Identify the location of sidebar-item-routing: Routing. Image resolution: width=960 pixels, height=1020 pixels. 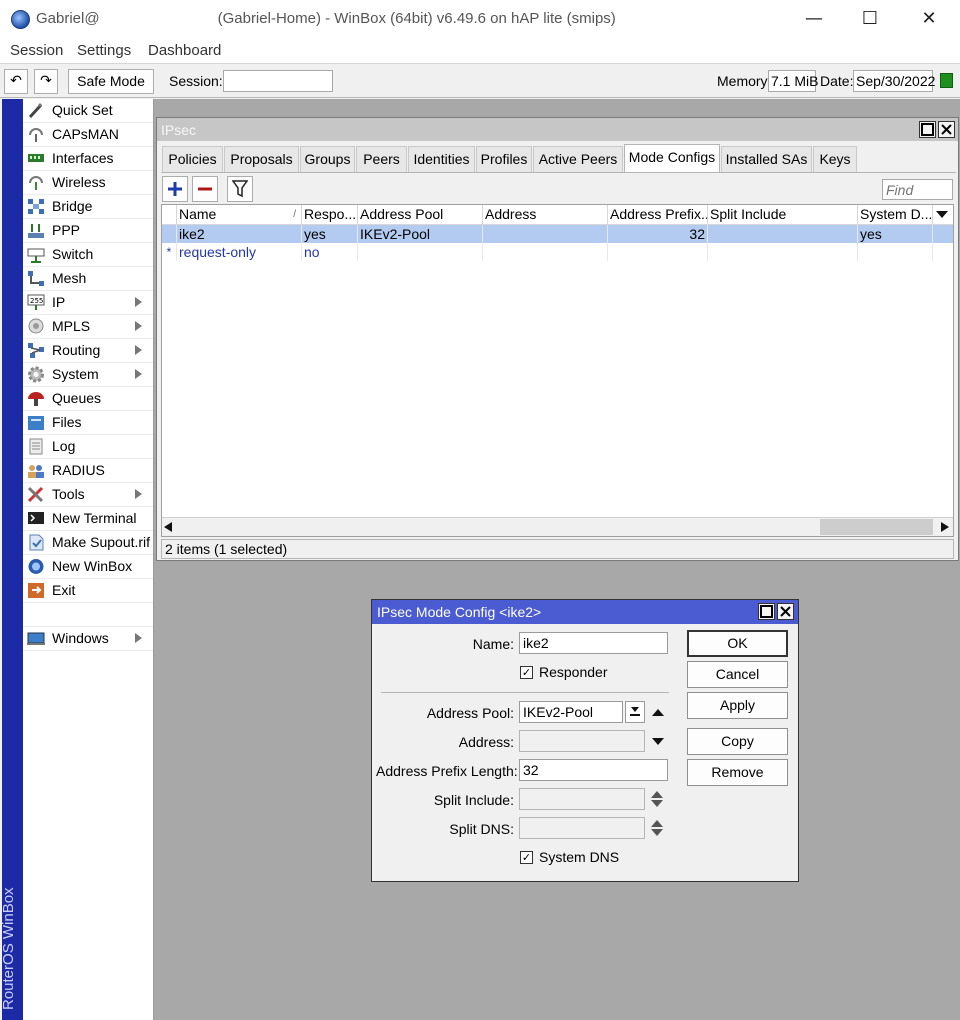
(88, 351).